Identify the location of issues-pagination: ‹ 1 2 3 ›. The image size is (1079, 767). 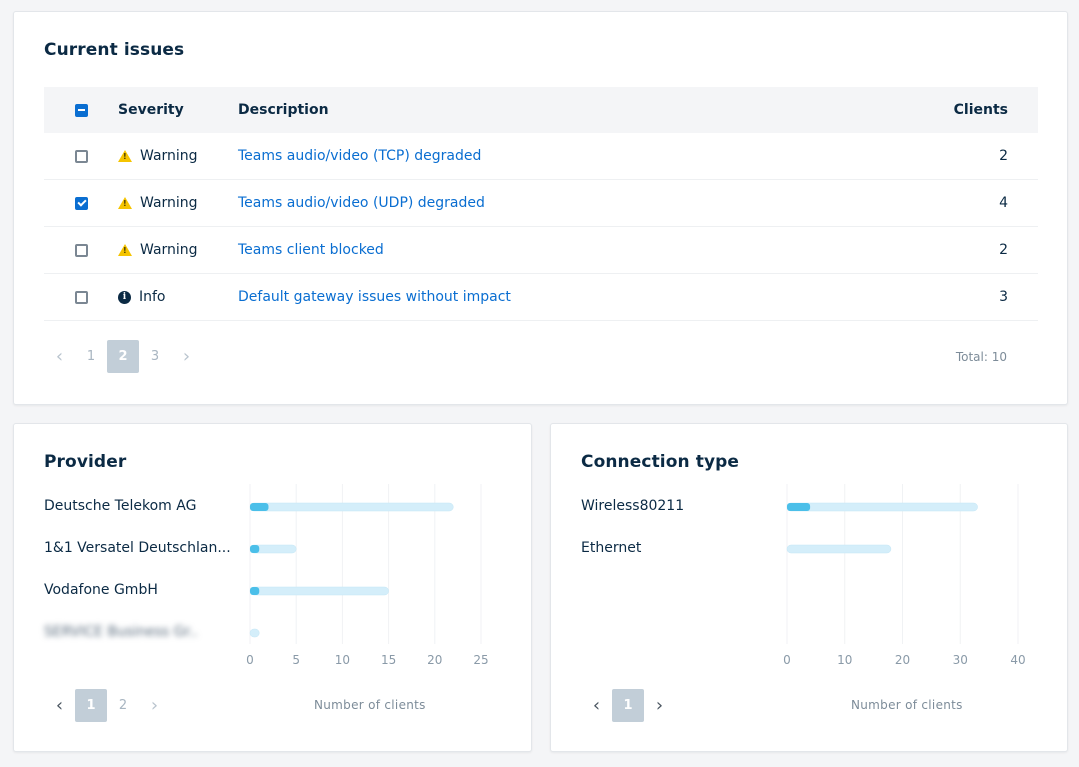
(123, 356).